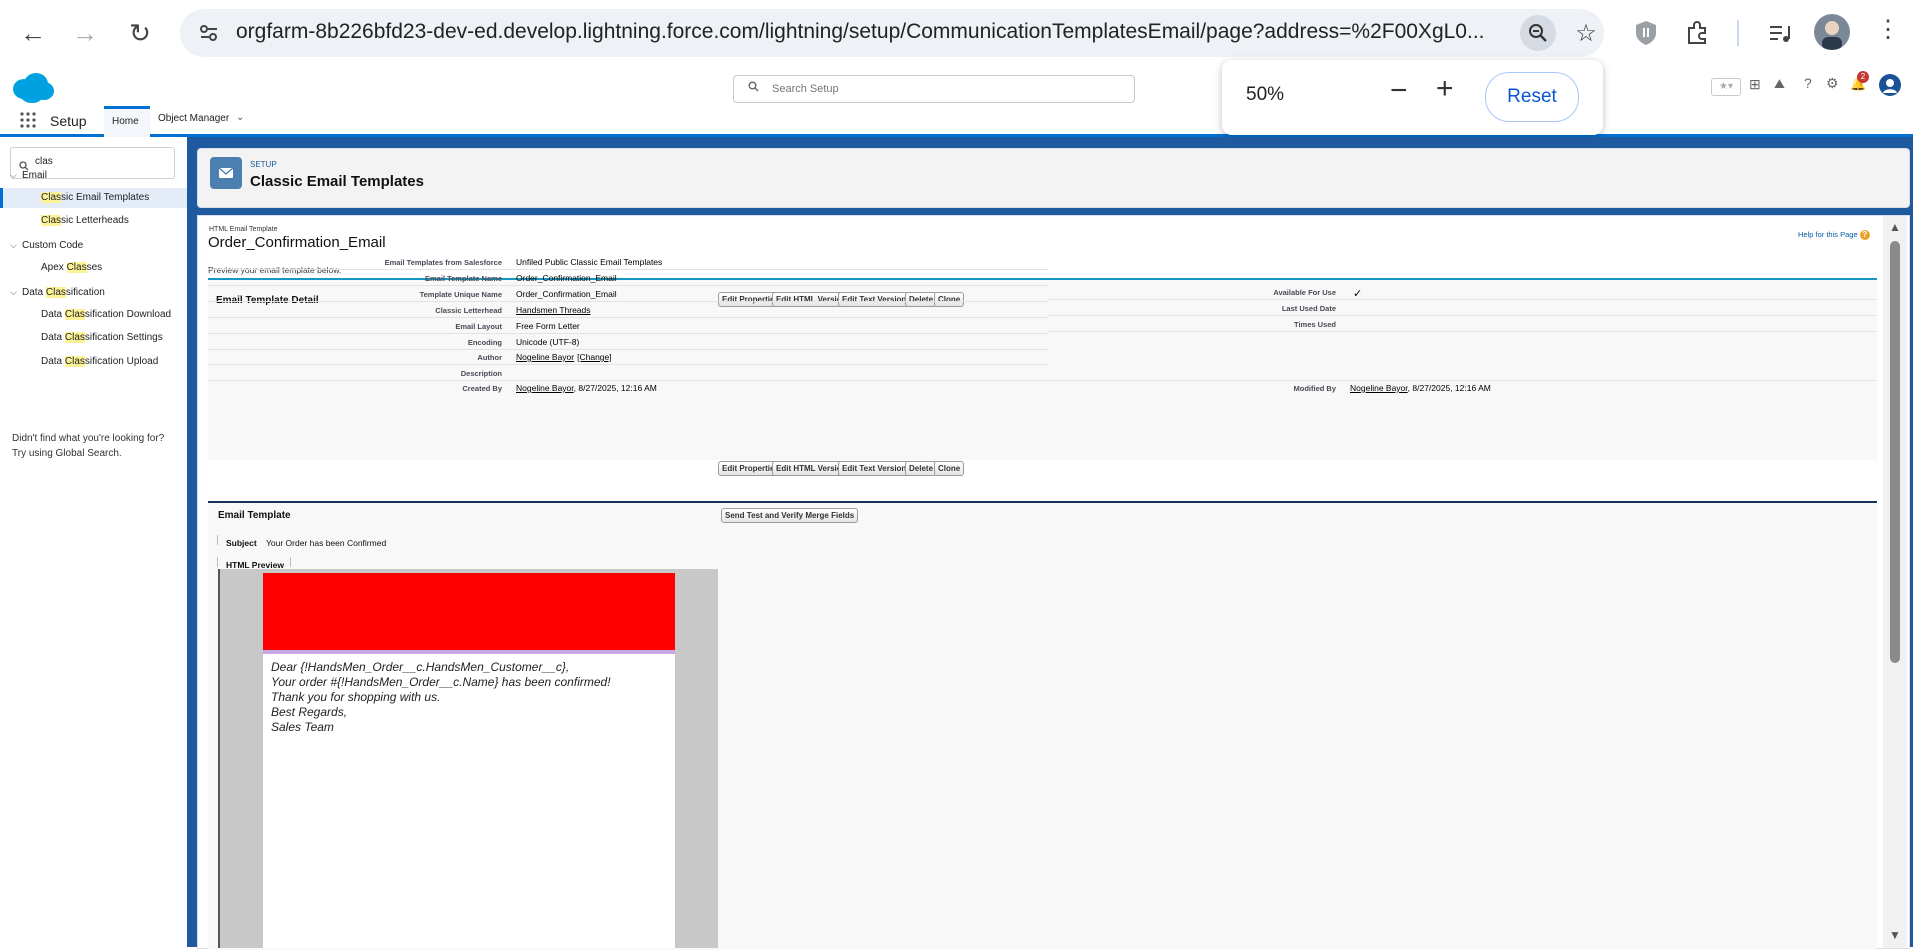 This screenshot has height=950, width=1913. I want to click on scroll-down-icon: ▼, so click(1895, 935).